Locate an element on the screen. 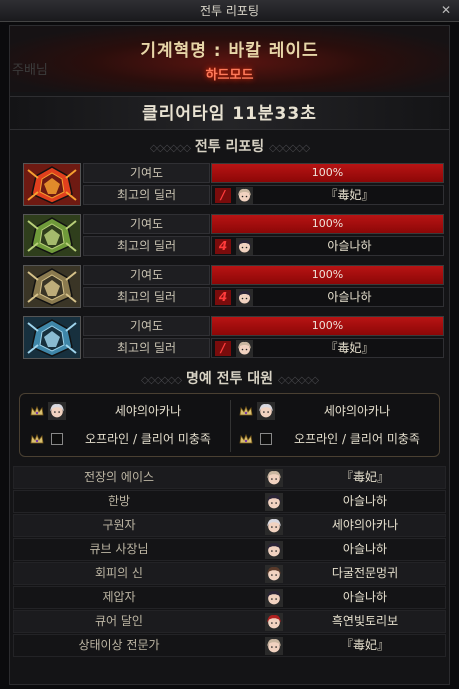  award-title: 구원자 is located at coordinates (119, 525).